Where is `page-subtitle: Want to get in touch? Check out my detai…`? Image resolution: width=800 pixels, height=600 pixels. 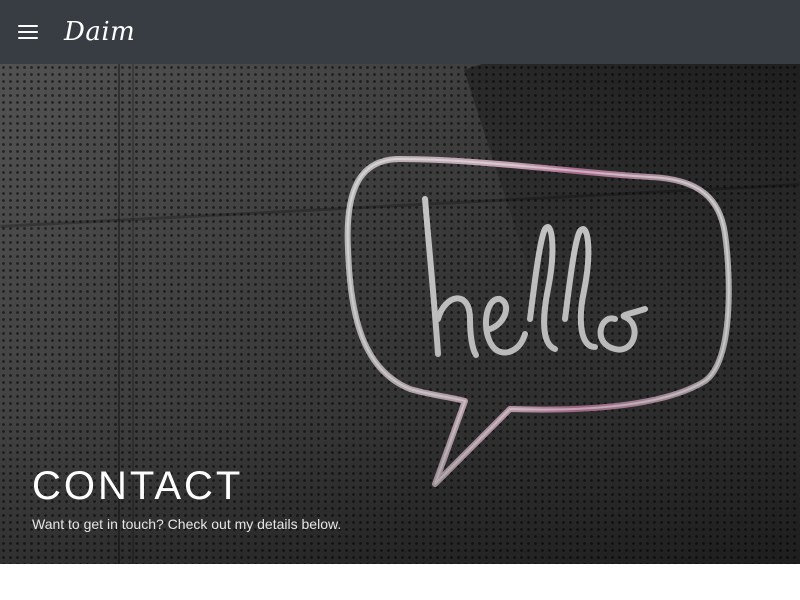
page-subtitle: Want to get in touch? Check out my detai… is located at coordinates (187, 524).